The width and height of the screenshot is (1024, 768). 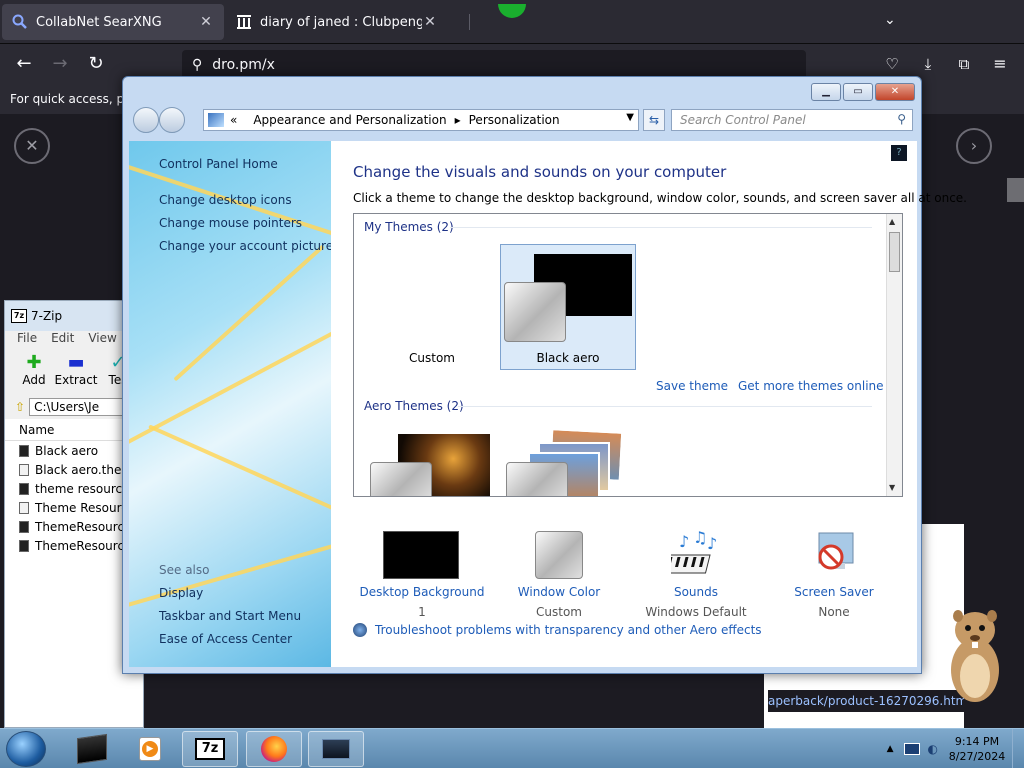 I want to click on start-button, so click(x=26, y=749).